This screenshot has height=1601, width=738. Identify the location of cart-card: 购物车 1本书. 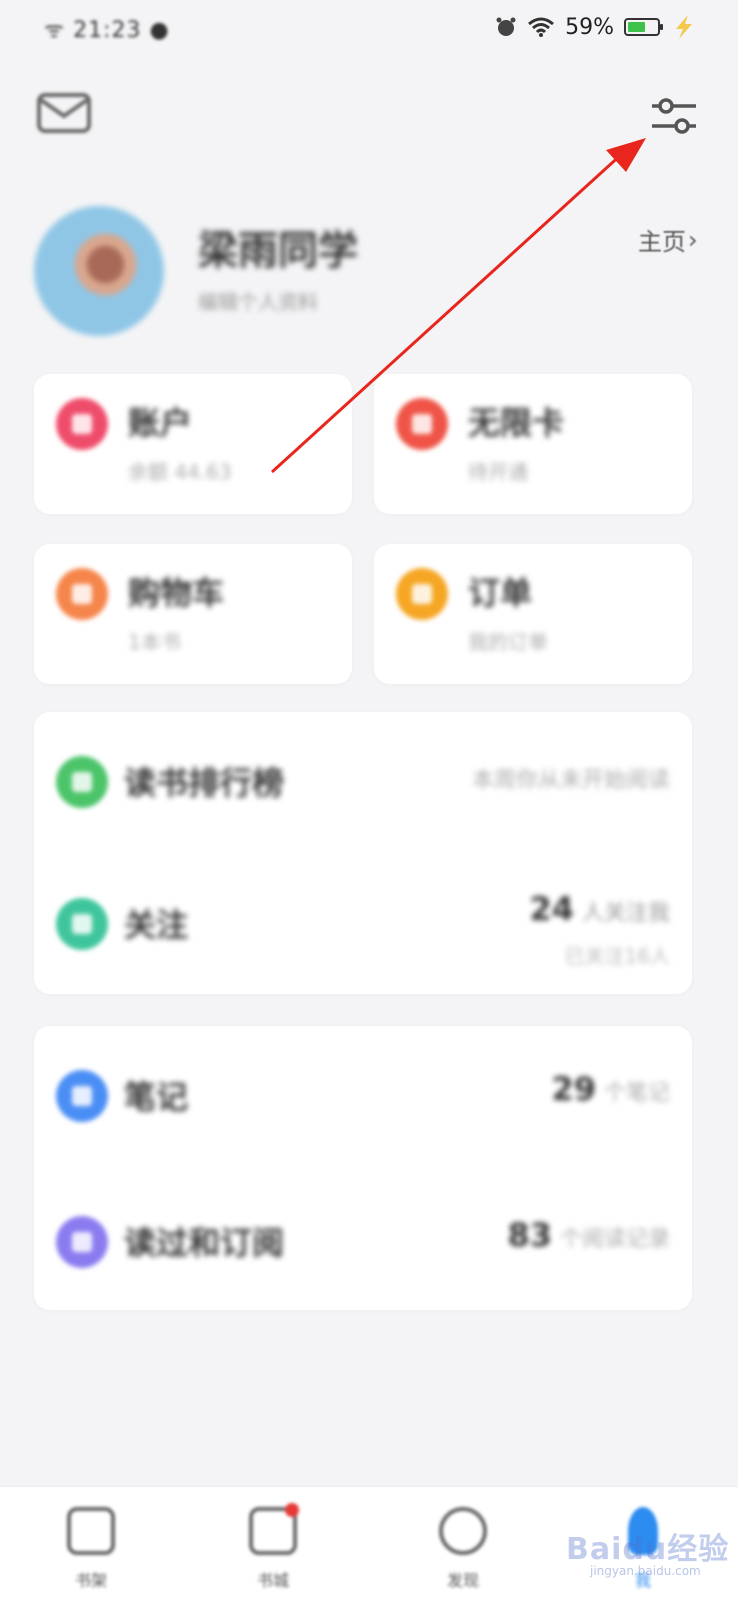
(193, 614).